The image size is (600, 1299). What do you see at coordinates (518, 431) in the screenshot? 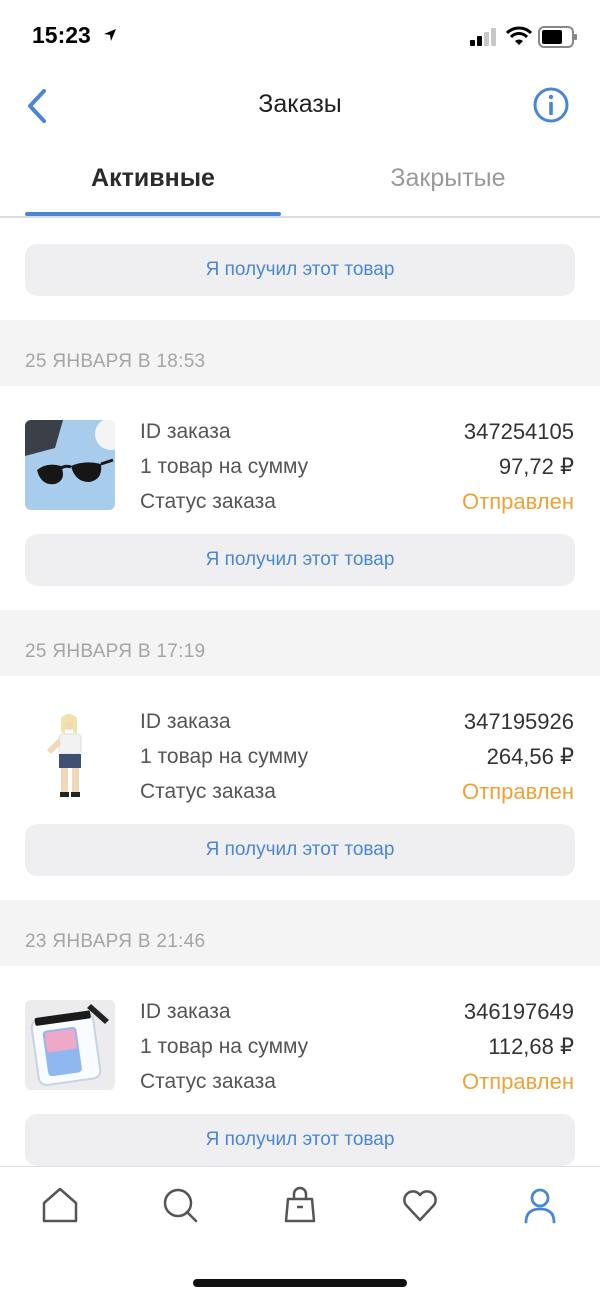
I see `order-id-value: 347254105` at bounding box center [518, 431].